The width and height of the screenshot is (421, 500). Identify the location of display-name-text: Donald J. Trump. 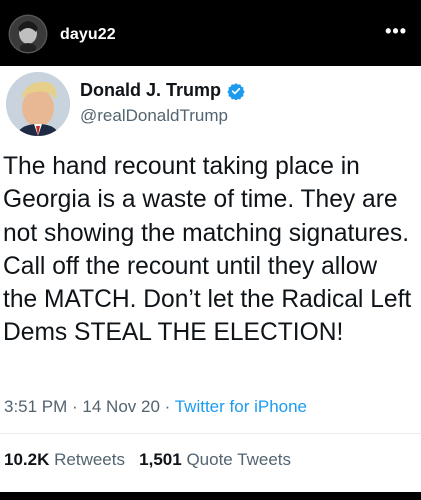
(151, 90).